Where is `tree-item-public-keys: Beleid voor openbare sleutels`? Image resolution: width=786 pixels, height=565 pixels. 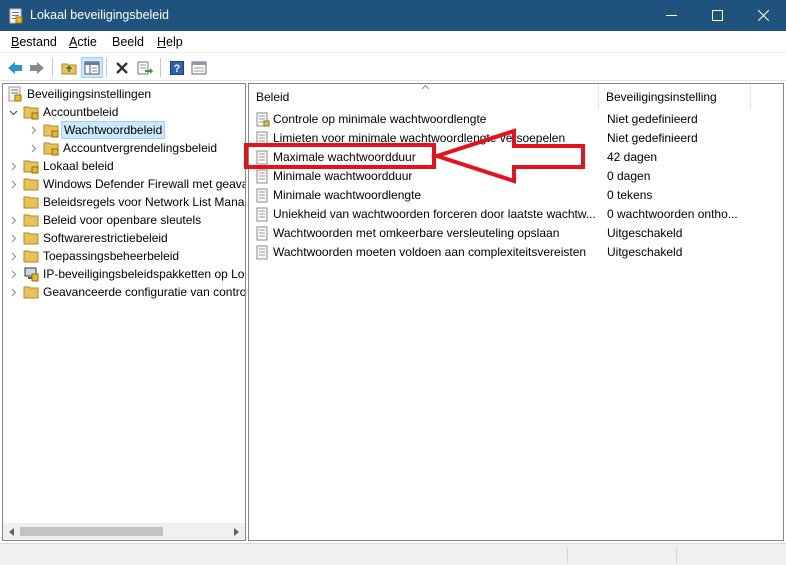 tree-item-public-keys: Beleid voor openbare sleutels is located at coordinates (124, 220).